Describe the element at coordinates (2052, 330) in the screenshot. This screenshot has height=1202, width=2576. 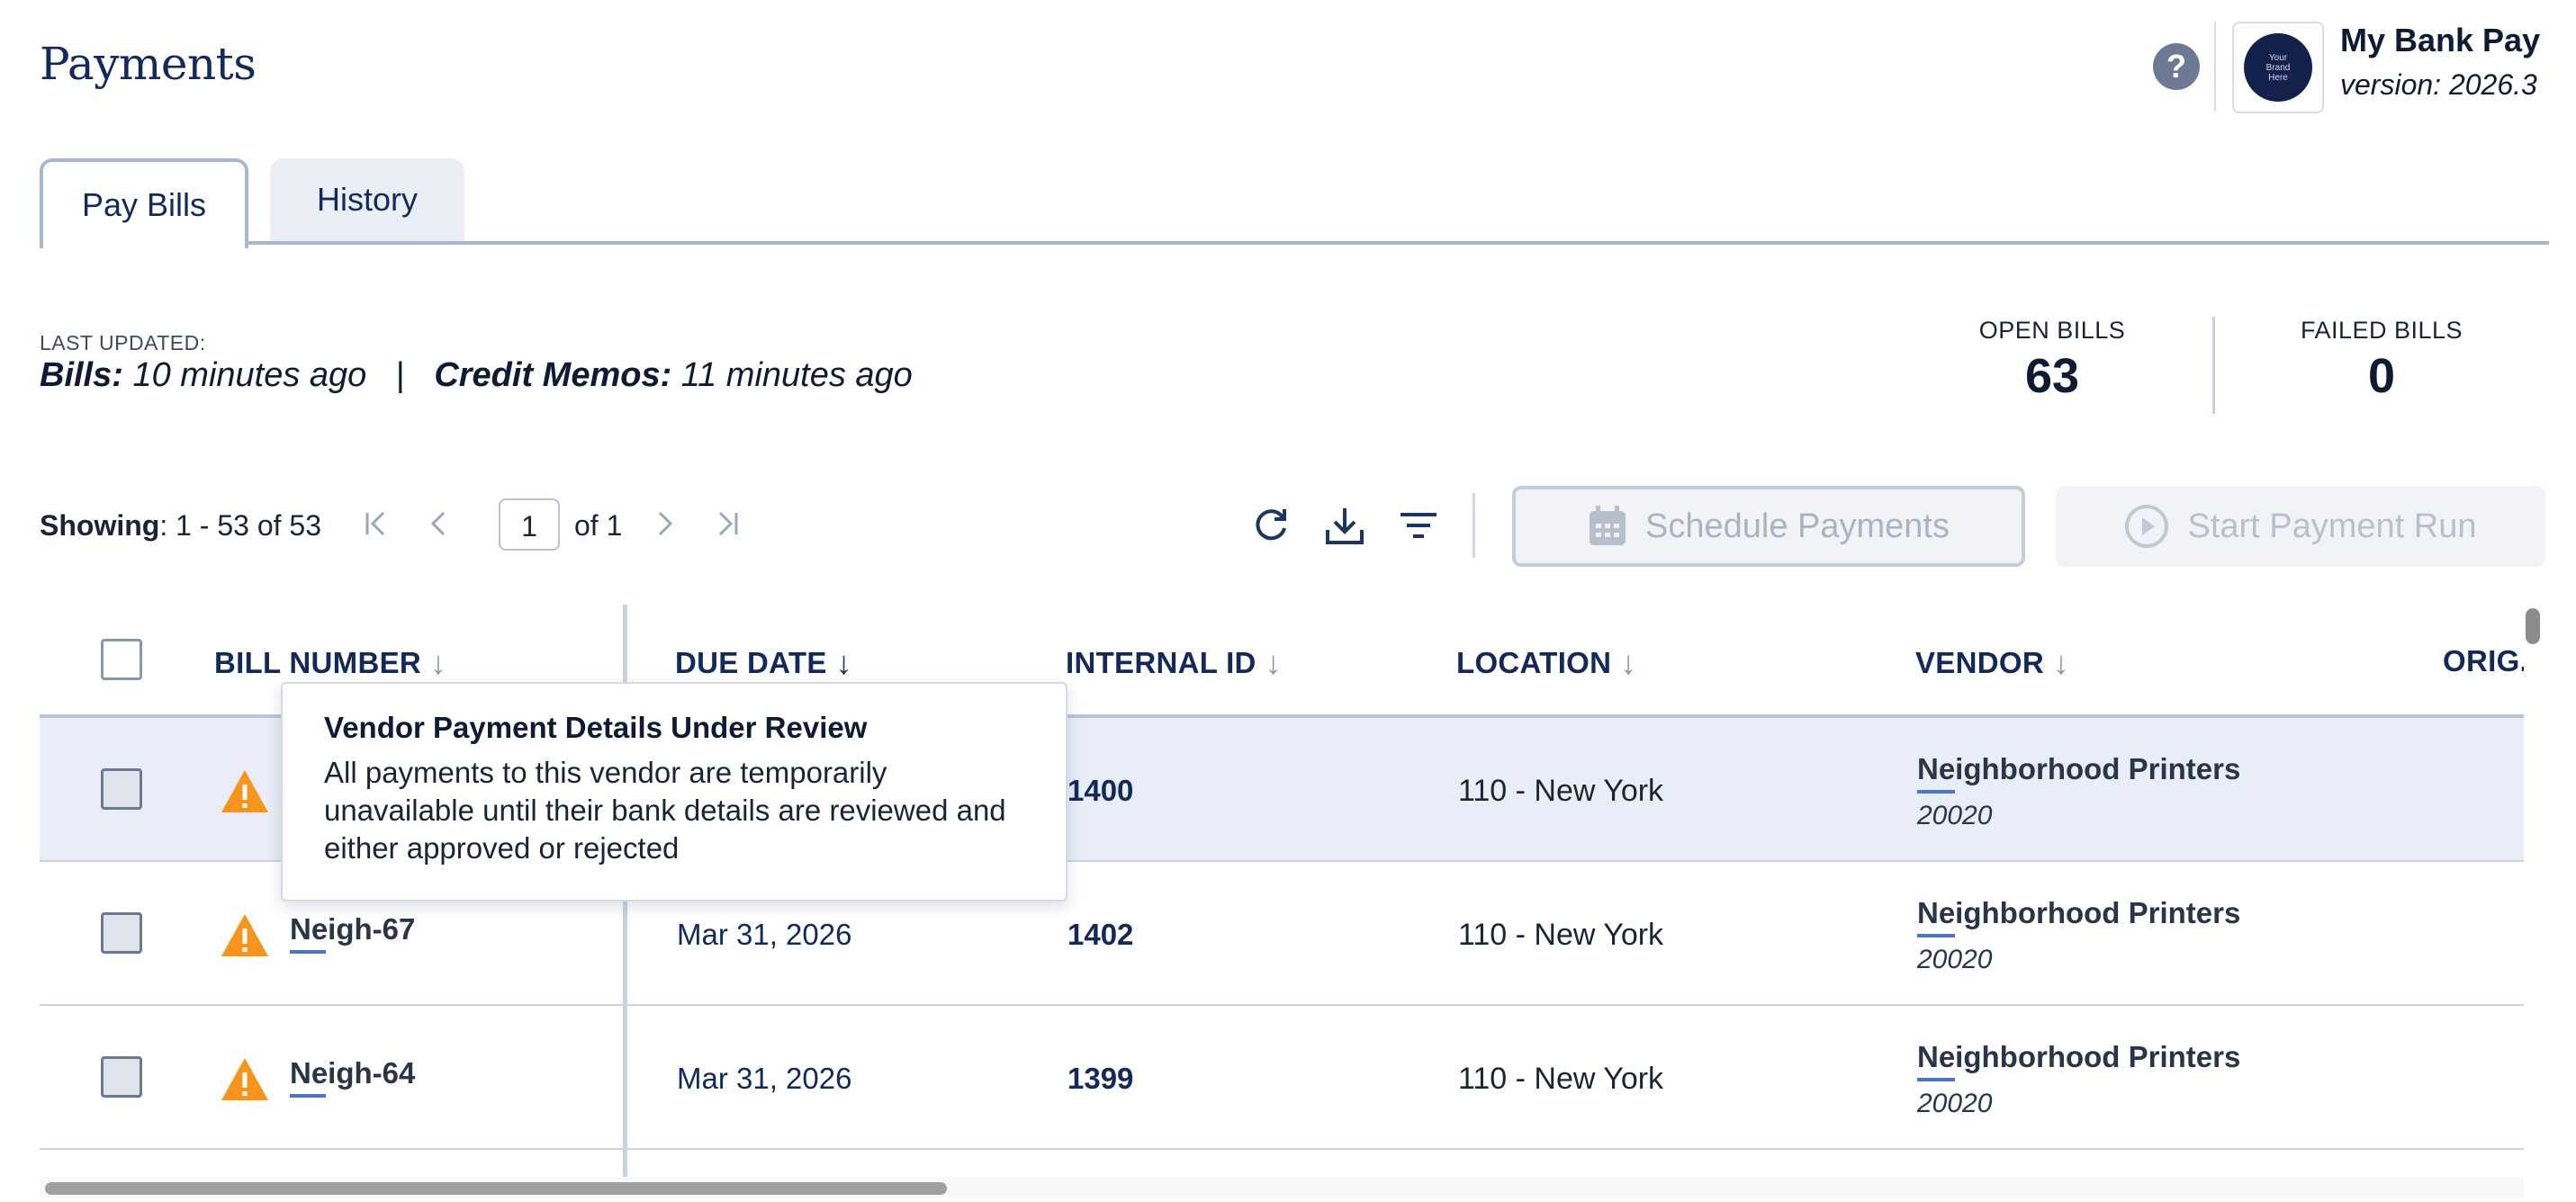
I see `open-bills-label: OPEN BILLS` at that location.